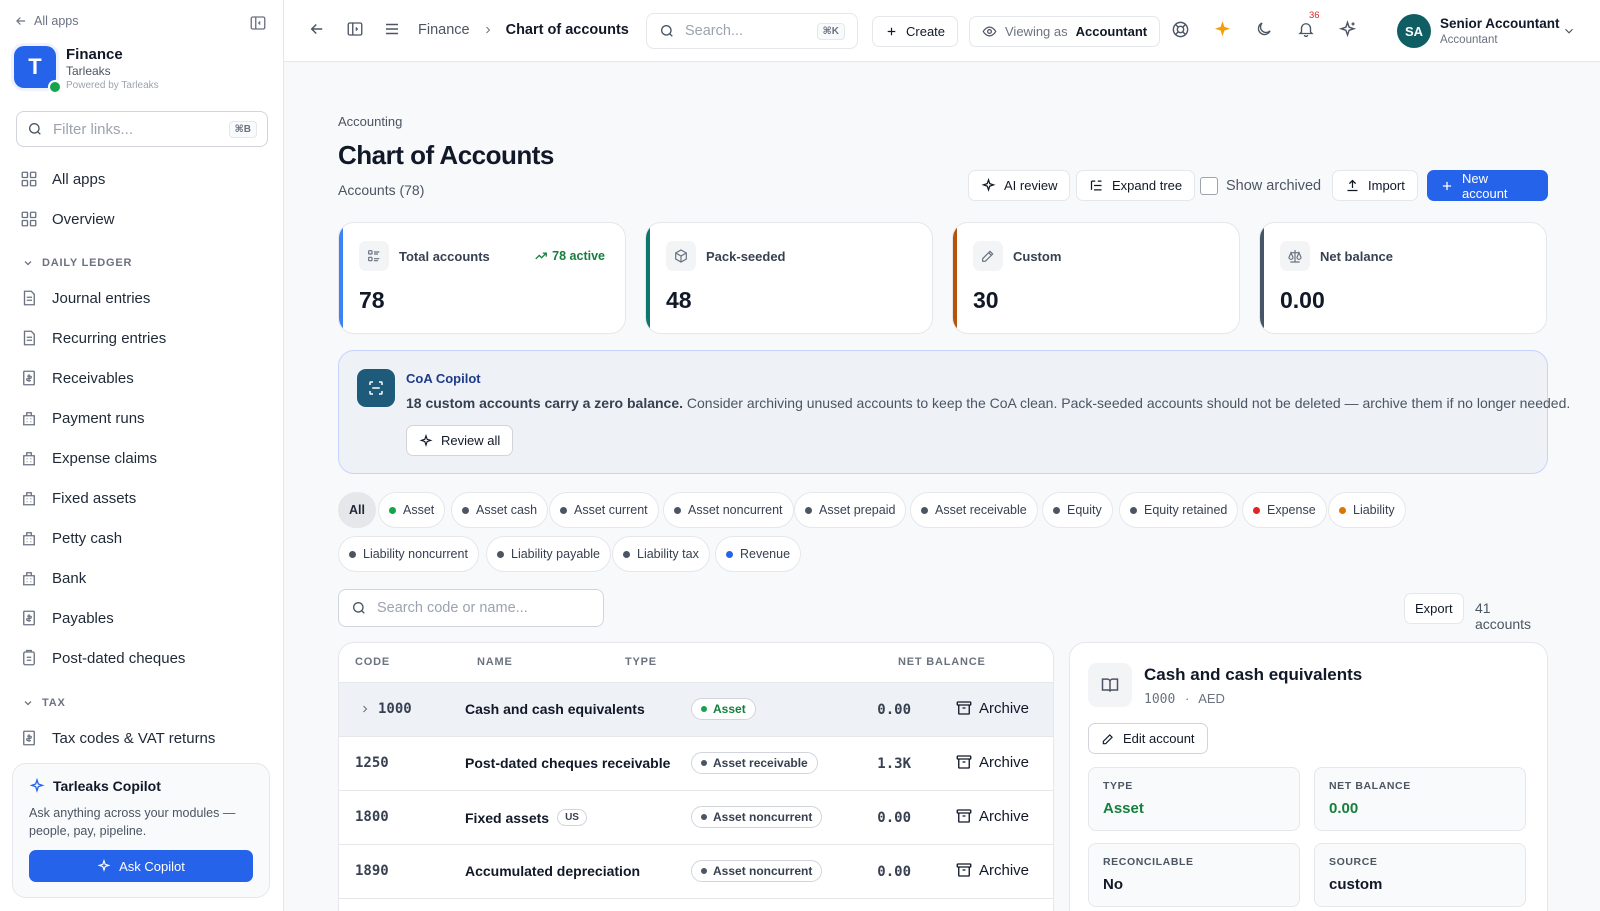  What do you see at coordinates (62, 179) in the screenshot?
I see `sidebar-item-all-apps: All apps` at bounding box center [62, 179].